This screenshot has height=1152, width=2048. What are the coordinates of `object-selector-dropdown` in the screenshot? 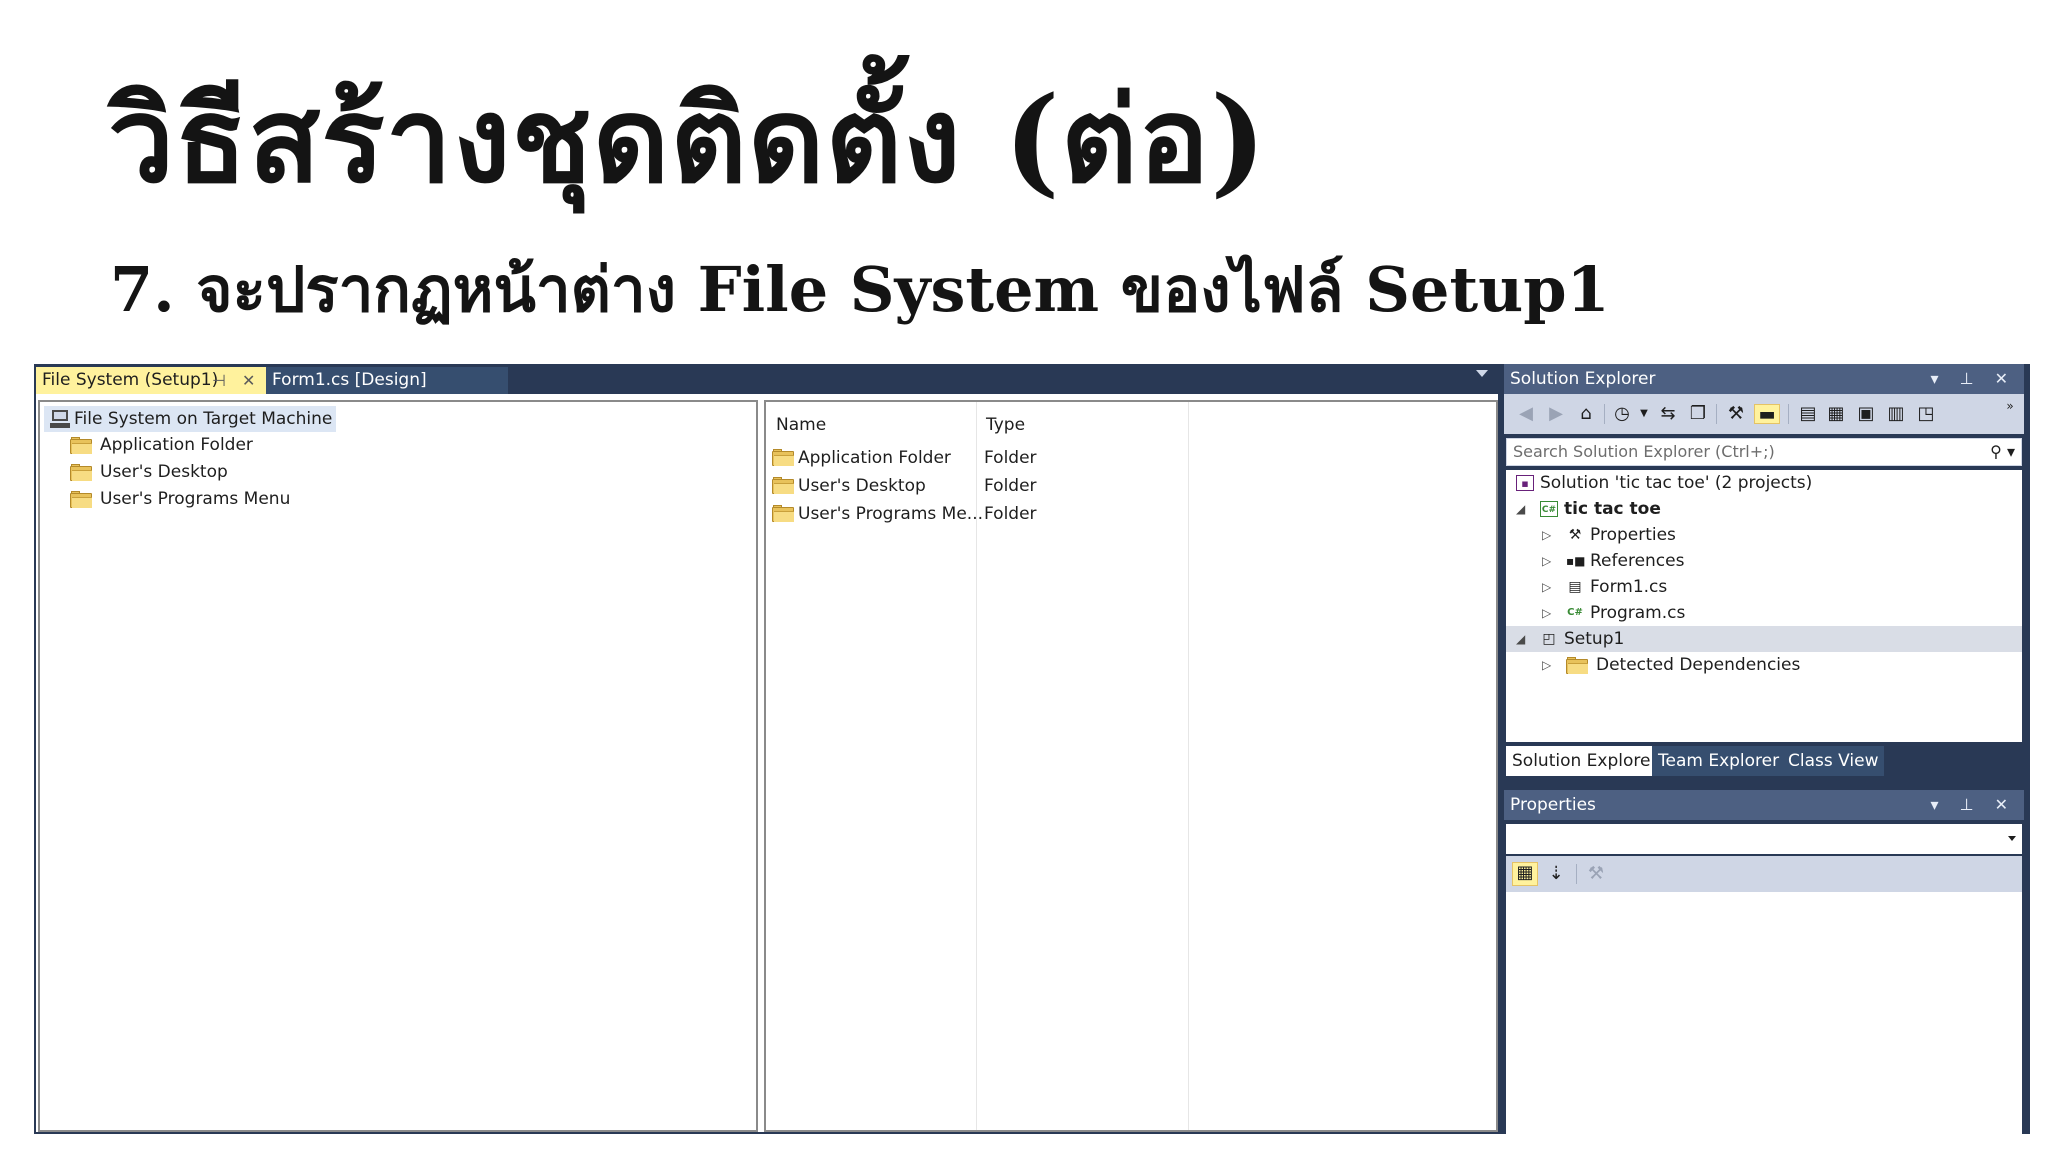 It's located at (1764, 839).